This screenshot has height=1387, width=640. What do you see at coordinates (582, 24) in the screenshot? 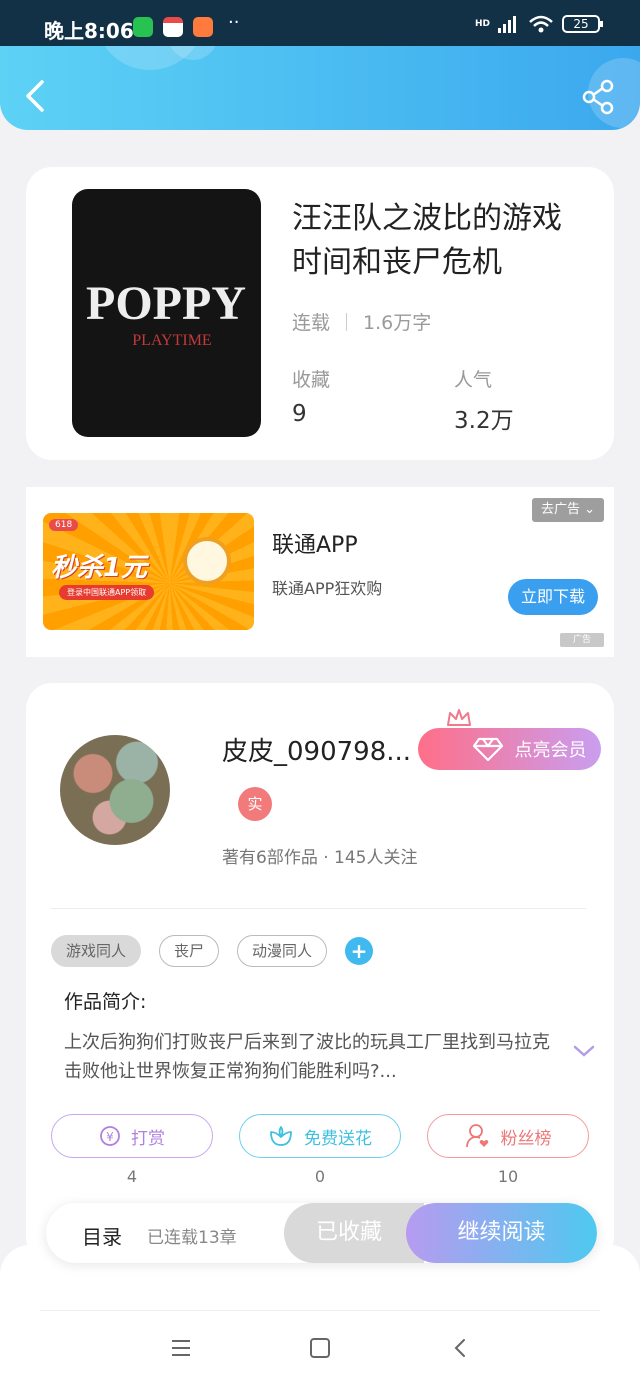
I see `battery-indicator: 25` at bounding box center [582, 24].